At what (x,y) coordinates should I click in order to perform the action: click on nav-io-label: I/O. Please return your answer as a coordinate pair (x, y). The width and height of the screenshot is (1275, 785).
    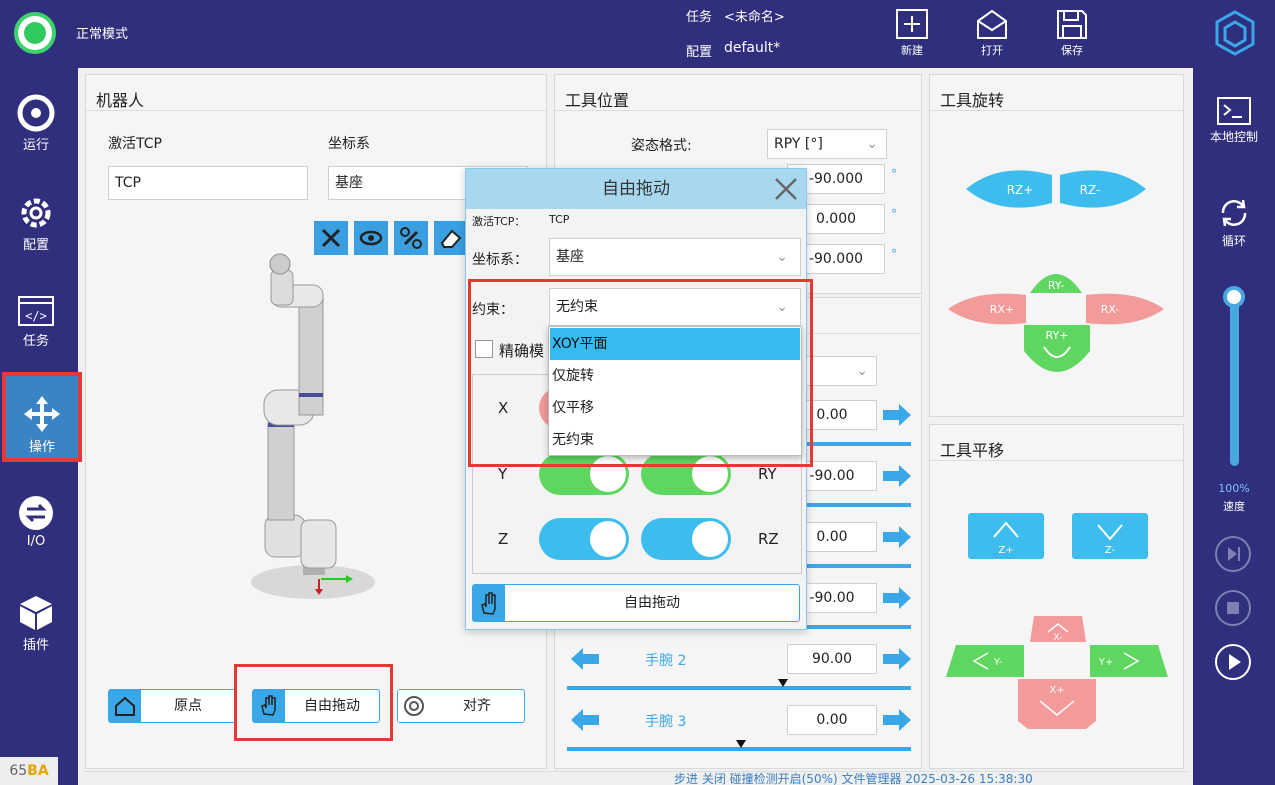
    Looking at the image, I should click on (36, 541).